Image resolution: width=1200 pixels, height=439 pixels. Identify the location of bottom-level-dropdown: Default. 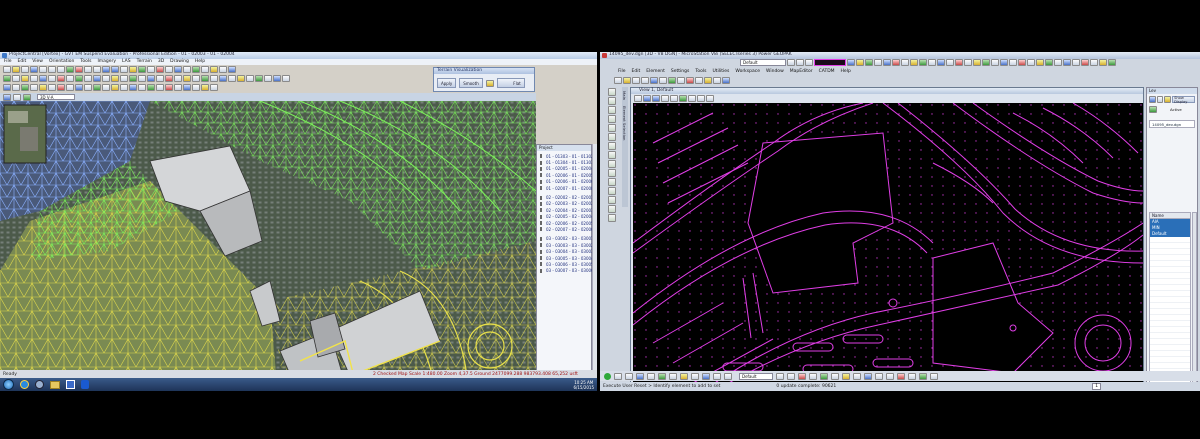
(756, 376).